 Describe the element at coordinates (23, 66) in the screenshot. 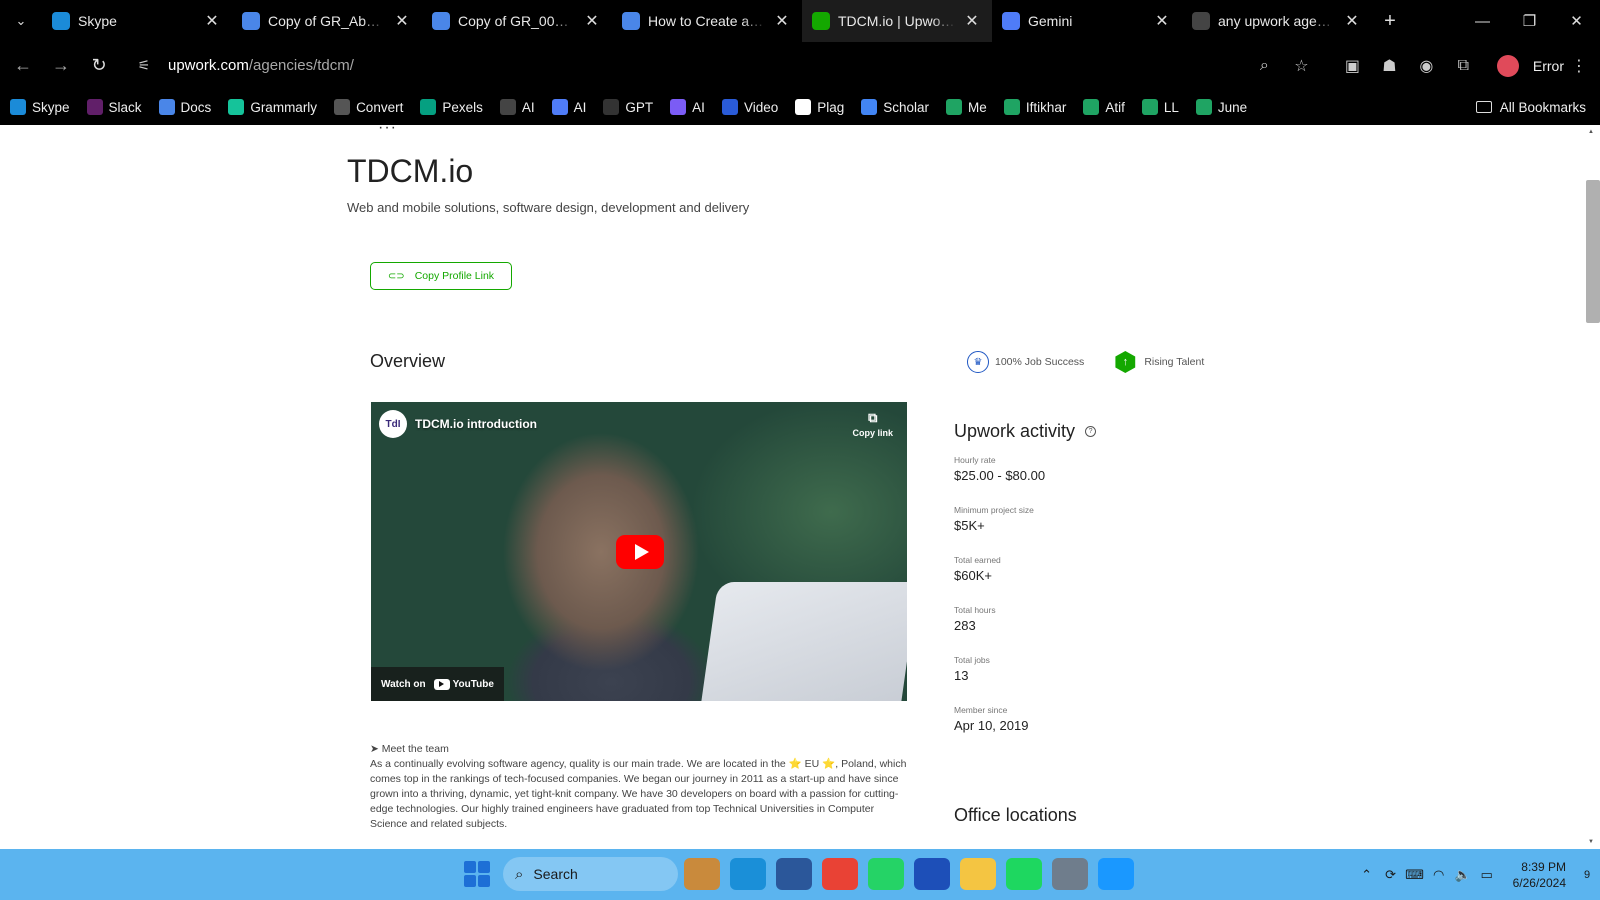

I see `back-icon: ←` at that location.